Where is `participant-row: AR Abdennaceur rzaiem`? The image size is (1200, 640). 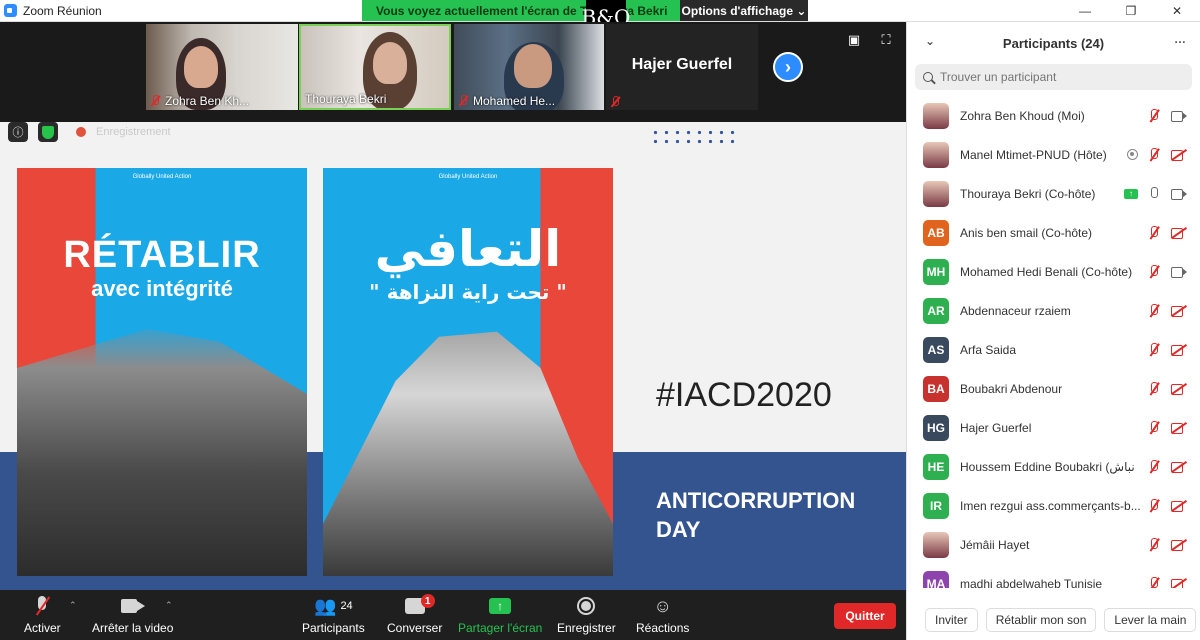
participant-row: AR Abdennaceur rzaiem is located at coordinates (1053, 310).